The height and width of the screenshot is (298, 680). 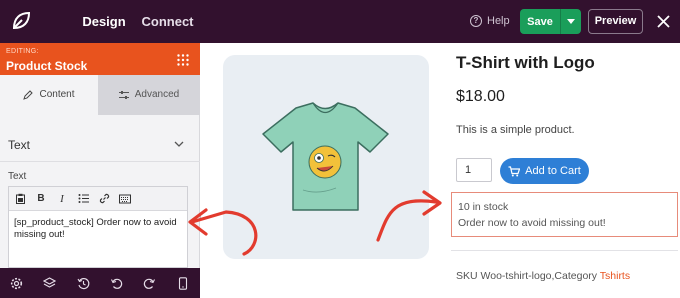 I want to click on preview-button: Preview, so click(x=615, y=21).